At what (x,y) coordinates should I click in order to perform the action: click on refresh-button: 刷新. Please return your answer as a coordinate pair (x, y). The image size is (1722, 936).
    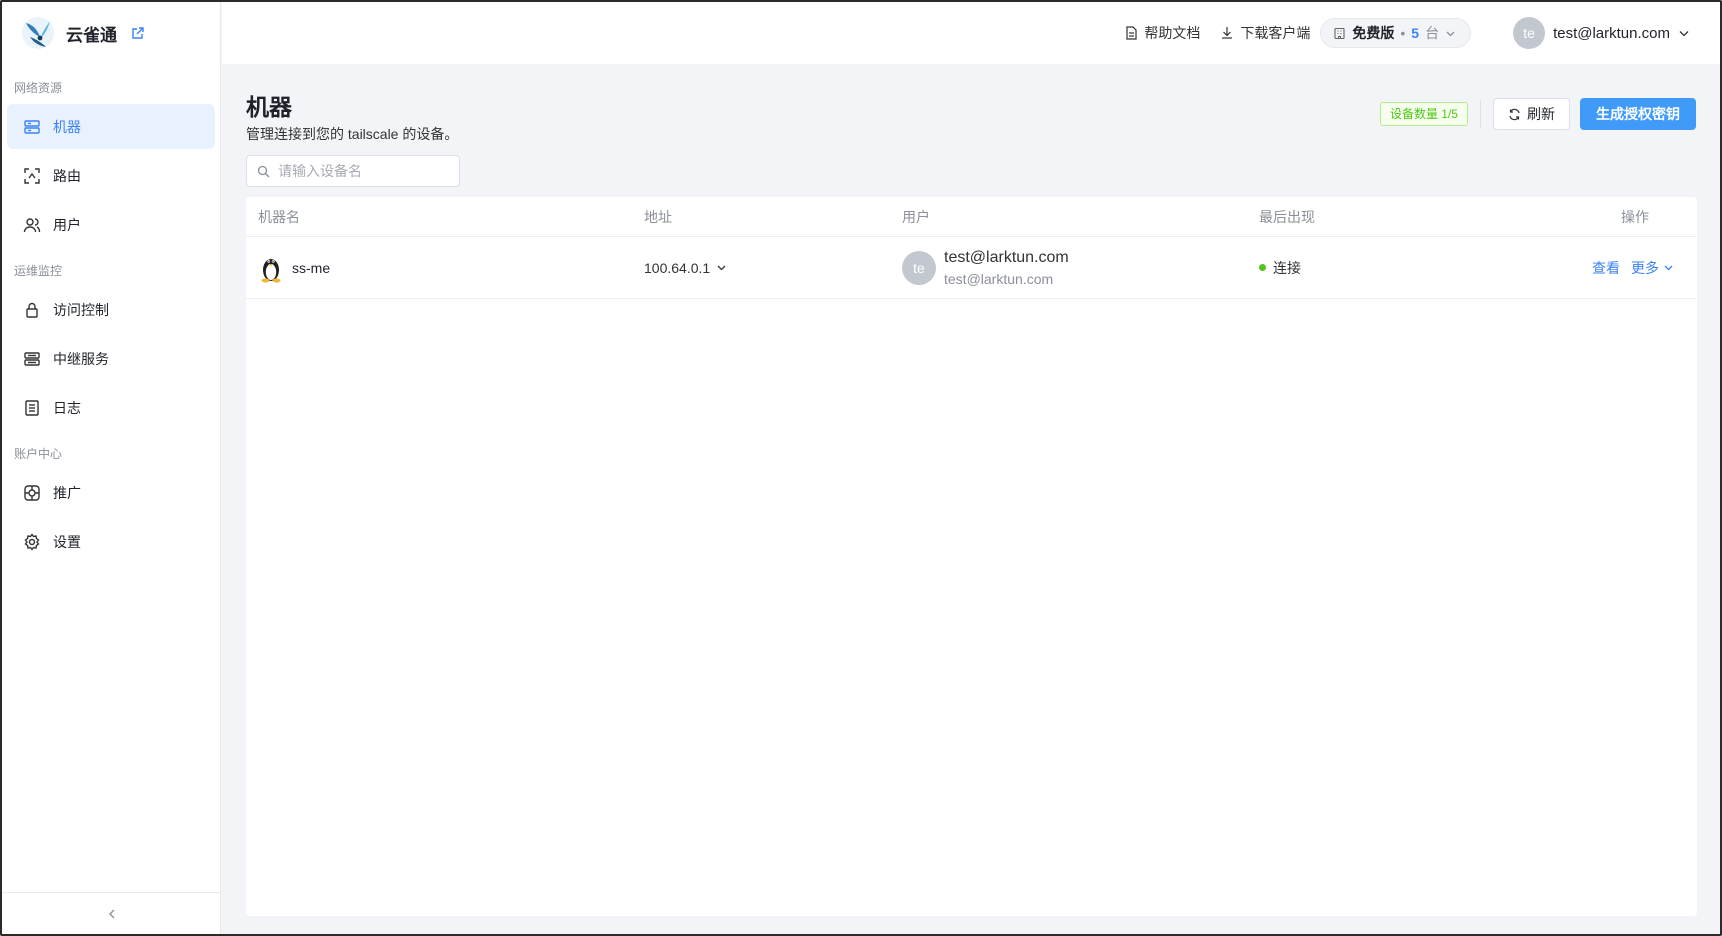
    Looking at the image, I should click on (1531, 114).